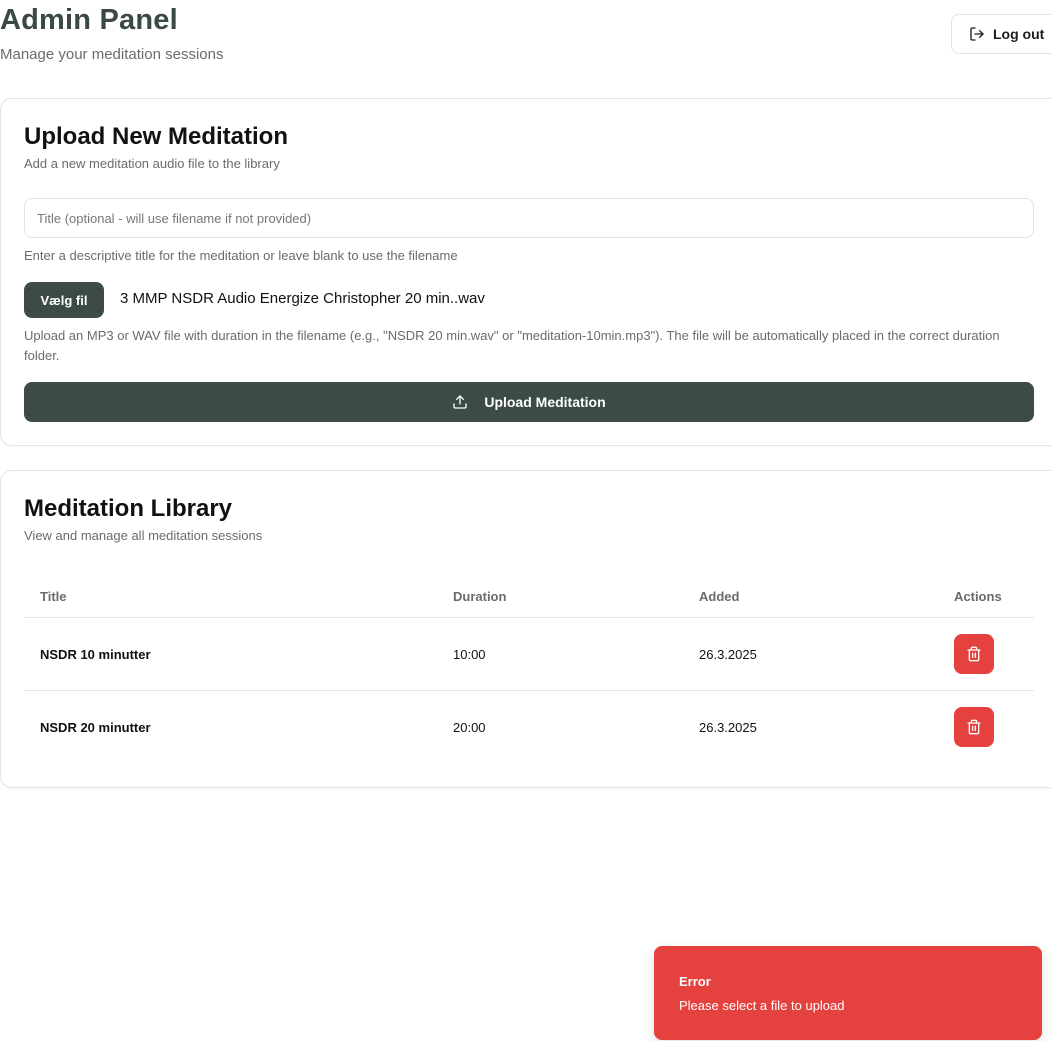 The width and height of the screenshot is (1052, 1041). What do you see at coordinates (695, 981) in the screenshot?
I see `toast-title: Error` at bounding box center [695, 981].